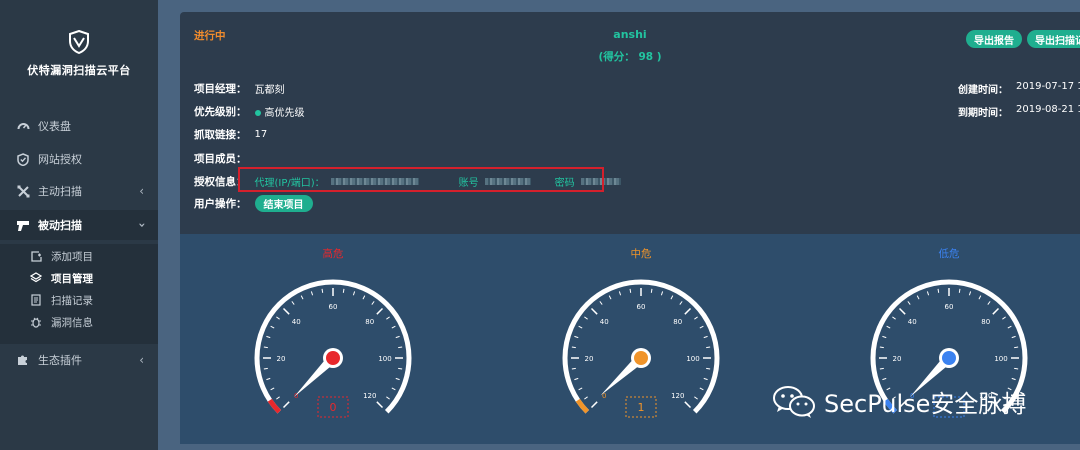  Describe the element at coordinates (604, 322) in the screenshot. I see `gauge-tick-label: 40` at that location.